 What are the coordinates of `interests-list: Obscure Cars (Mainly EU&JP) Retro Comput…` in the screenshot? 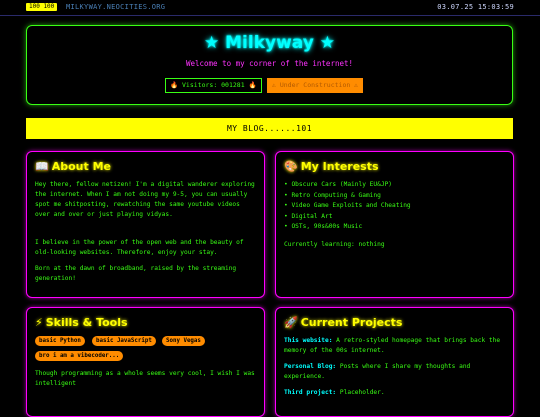 It's located at (395, 206).